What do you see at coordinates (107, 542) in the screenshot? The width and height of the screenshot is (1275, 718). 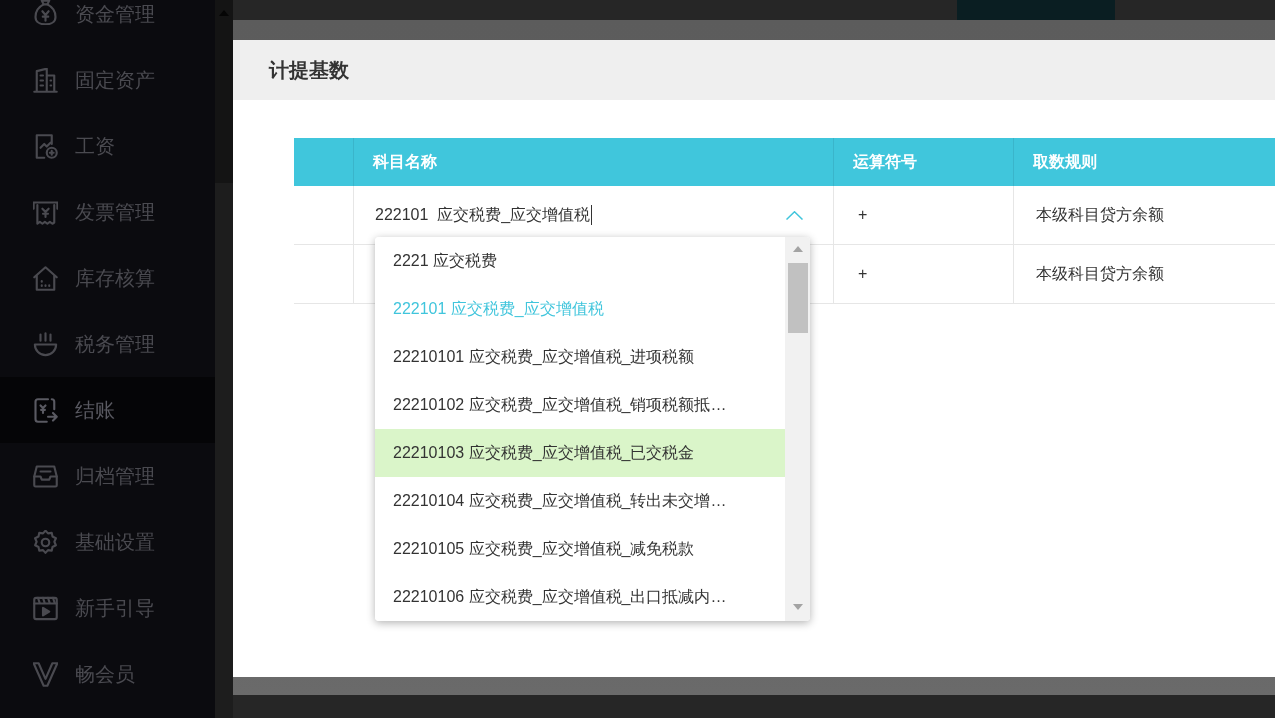 I see `sidebar-item: 基础设置` at bounding box center [107, 542].